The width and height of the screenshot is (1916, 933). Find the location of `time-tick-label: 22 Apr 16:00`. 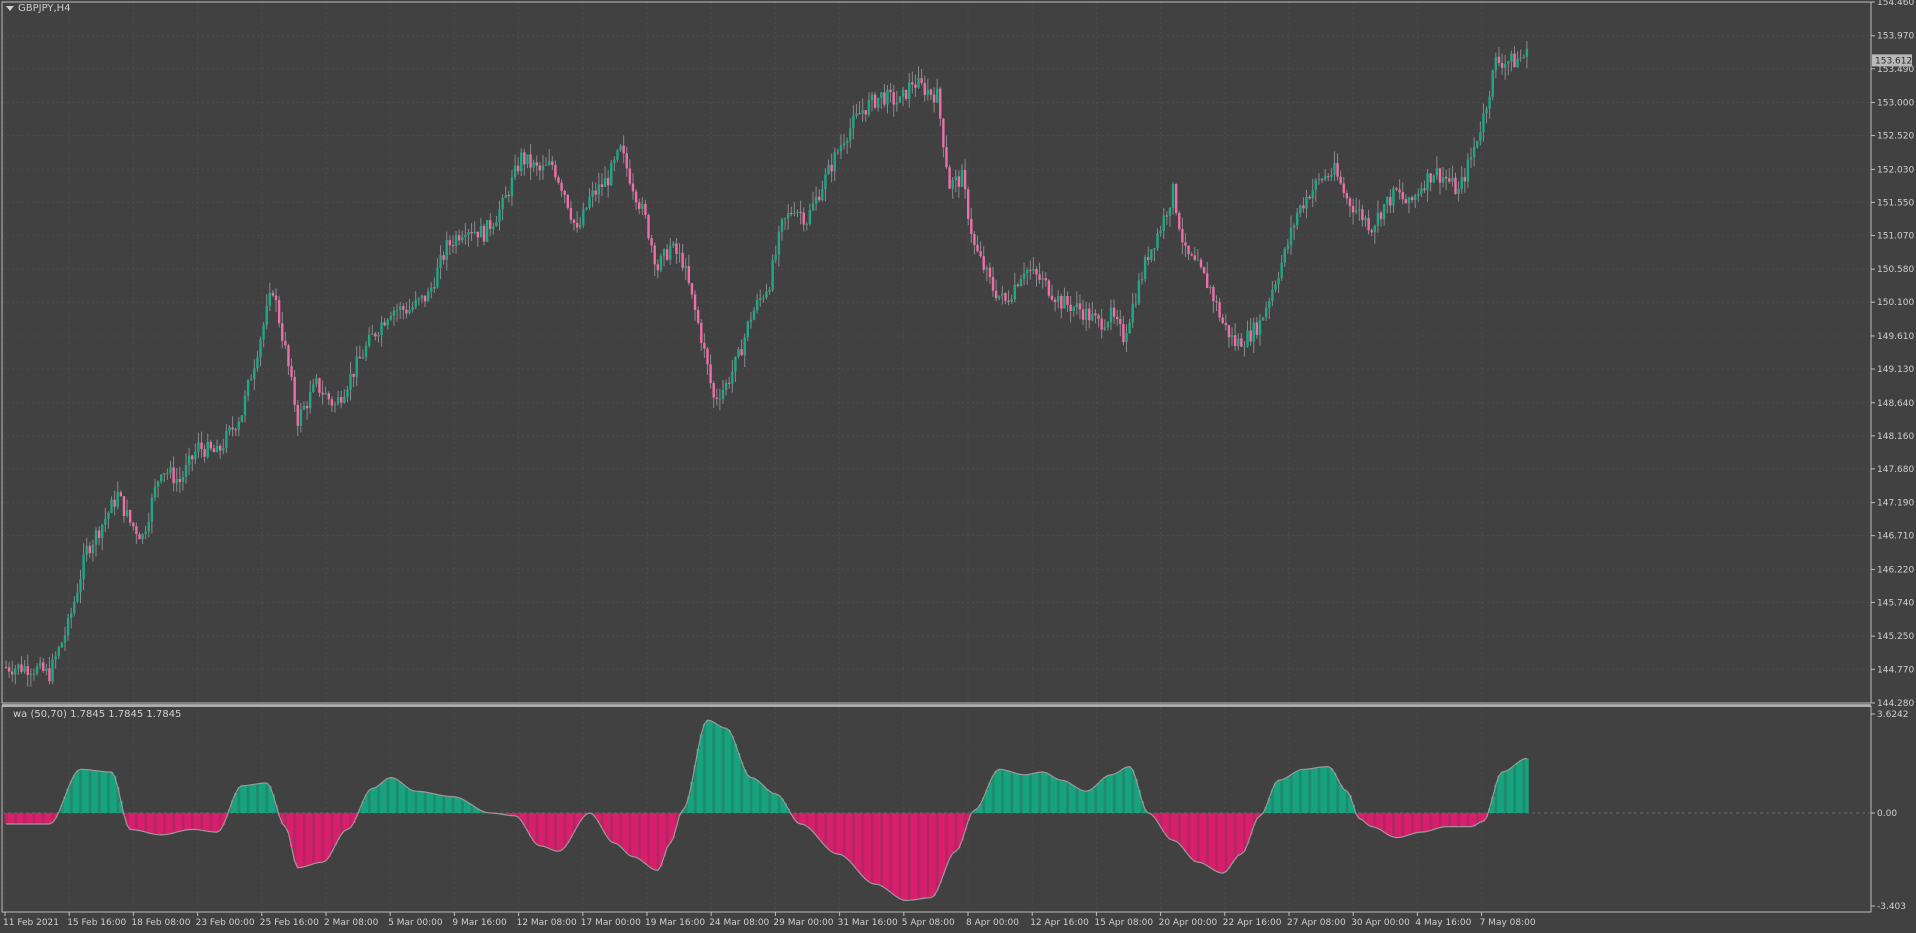

time-tick-label: 22 Apr 16:00 is located at coordinates (1252, 923).